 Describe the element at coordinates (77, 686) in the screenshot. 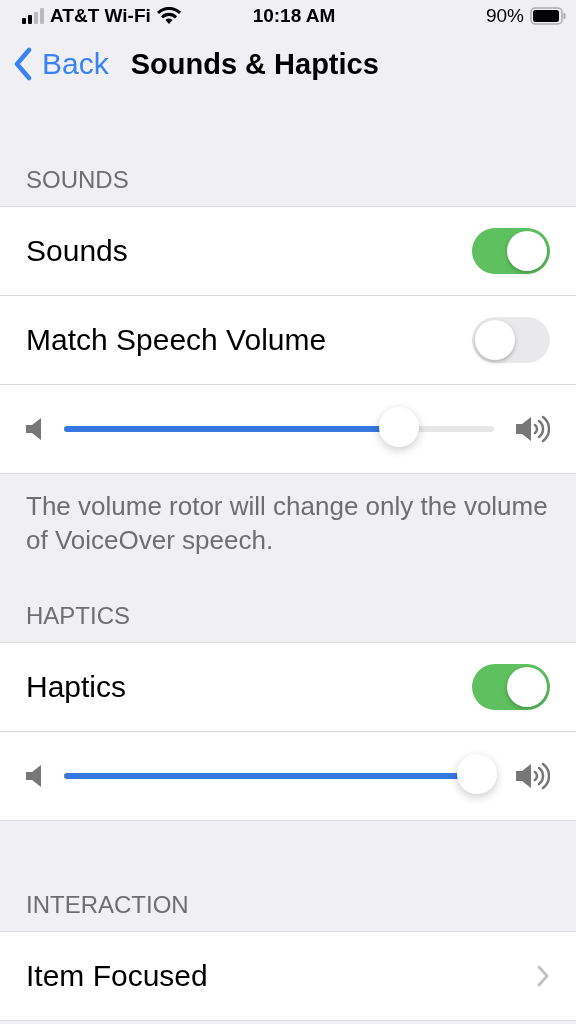

I see `setting-label: Haptics` at that location.